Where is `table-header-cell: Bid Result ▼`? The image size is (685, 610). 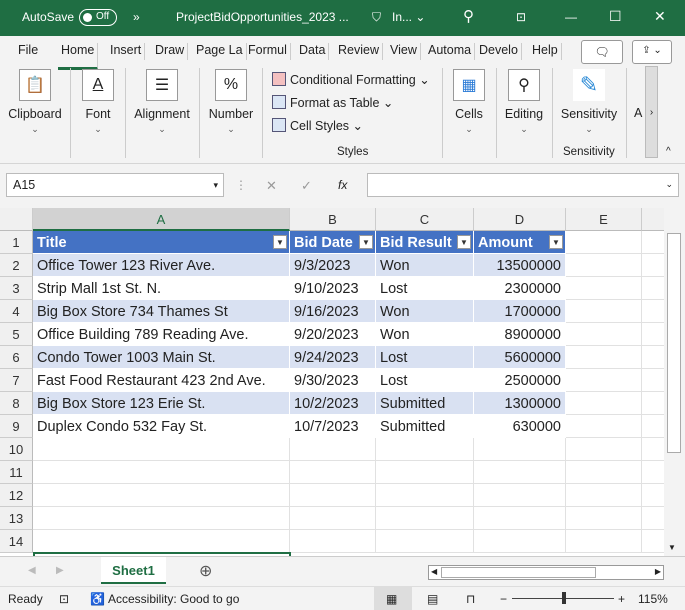
table-header-cell: Bid Result ▼ is located at coordinates (425, 242).